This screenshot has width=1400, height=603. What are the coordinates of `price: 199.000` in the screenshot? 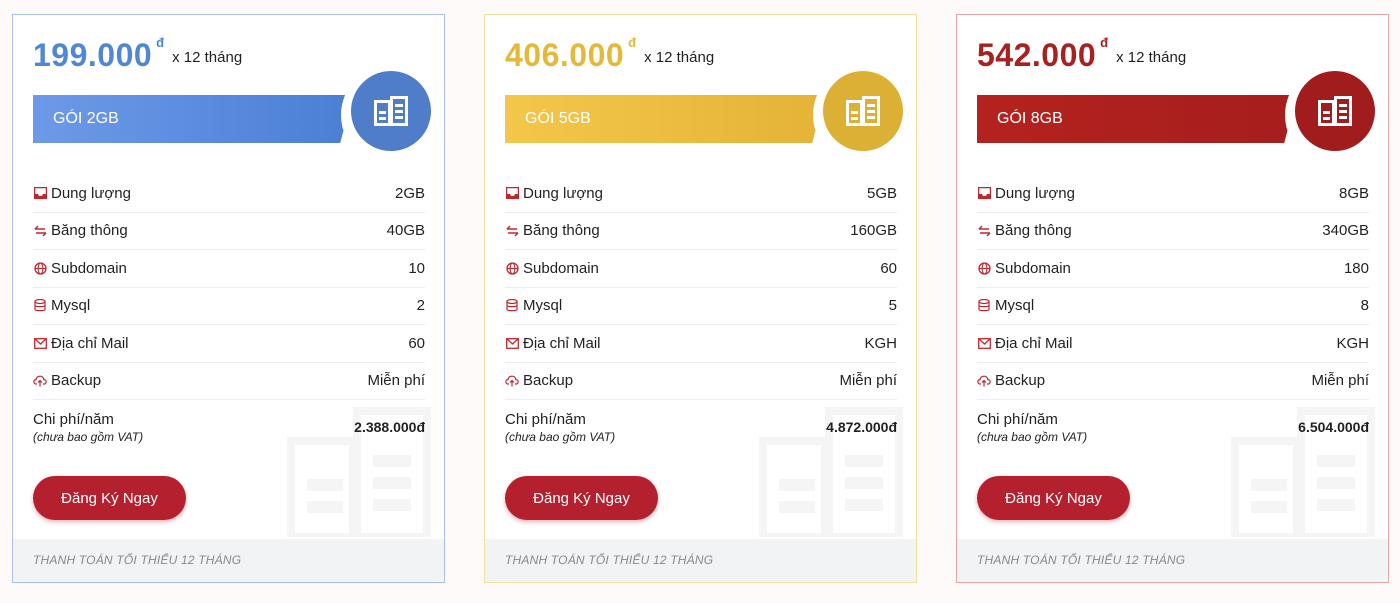 It's located at (93, 55).